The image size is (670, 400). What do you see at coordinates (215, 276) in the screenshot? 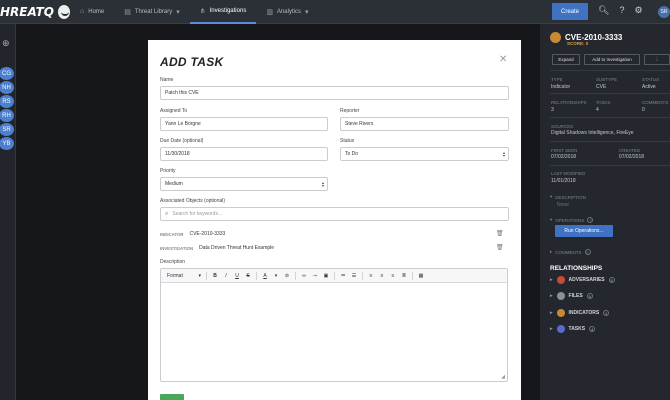
I see `bold-button: B` at bounding box center [215, 276].